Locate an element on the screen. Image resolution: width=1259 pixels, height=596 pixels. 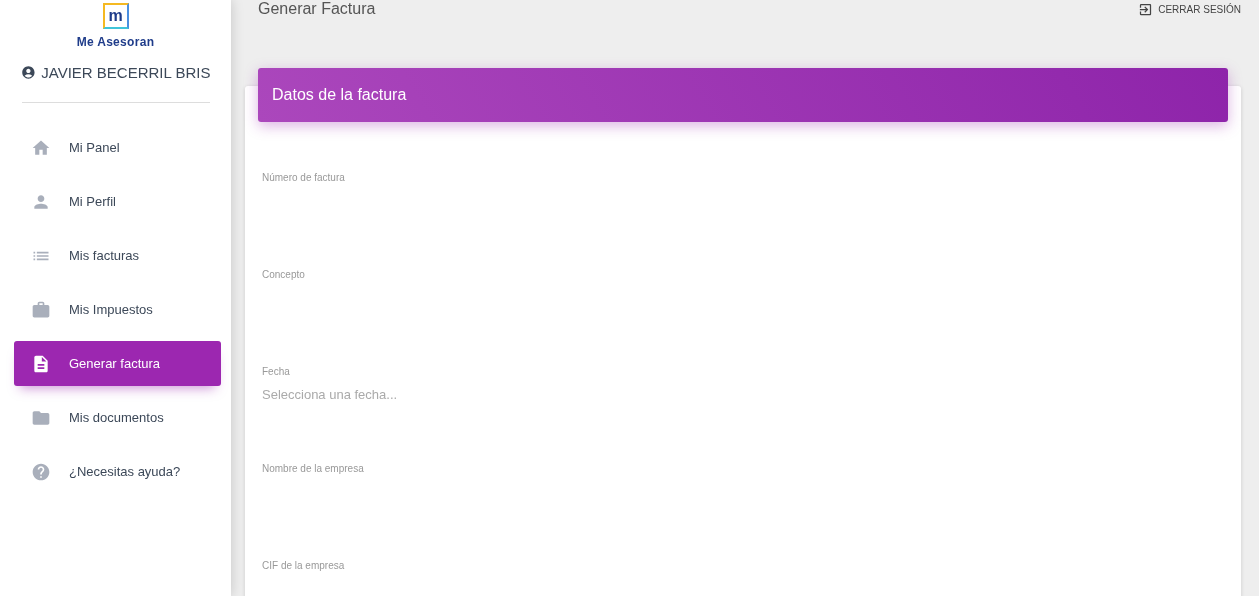
field-label: Concepto is located at coordinates (284, 274).